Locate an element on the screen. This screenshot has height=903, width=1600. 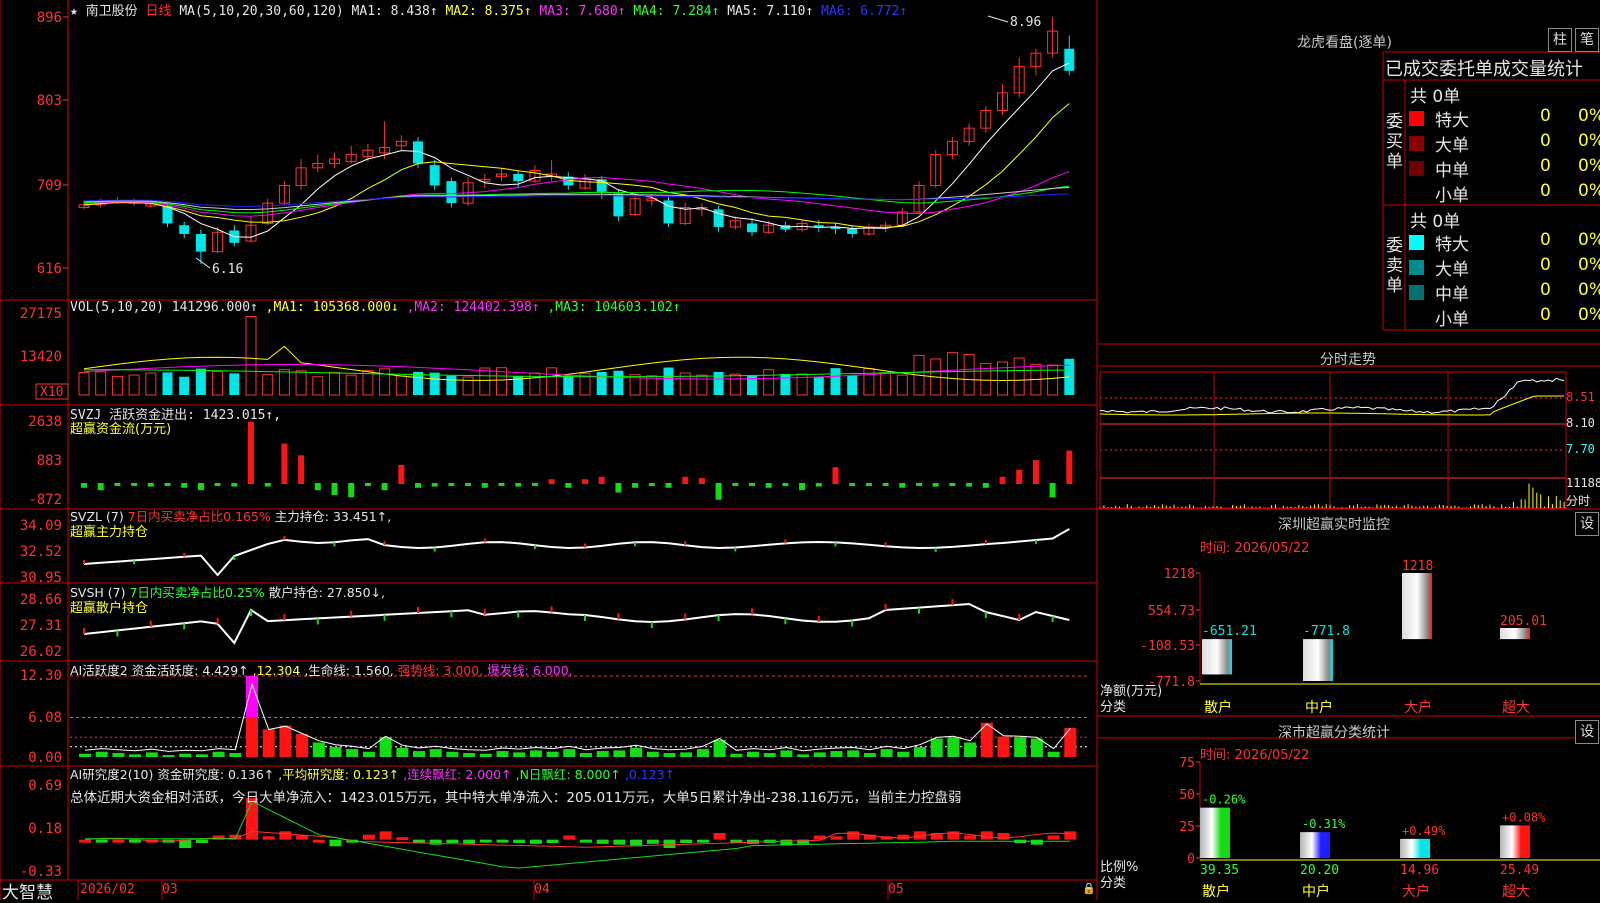
app-logo: 大智慧 is located at coordinates (27, 890).